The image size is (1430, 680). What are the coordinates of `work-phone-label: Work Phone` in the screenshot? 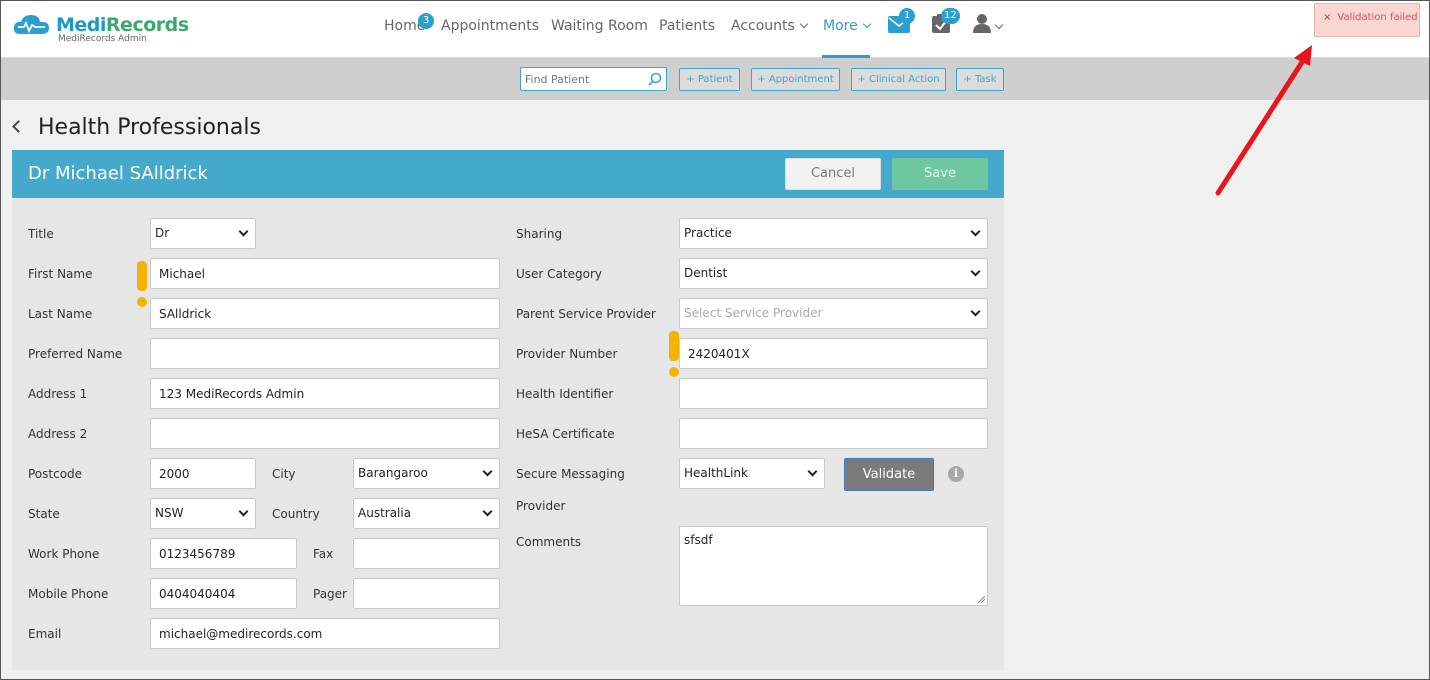 It's located at (64, 554).